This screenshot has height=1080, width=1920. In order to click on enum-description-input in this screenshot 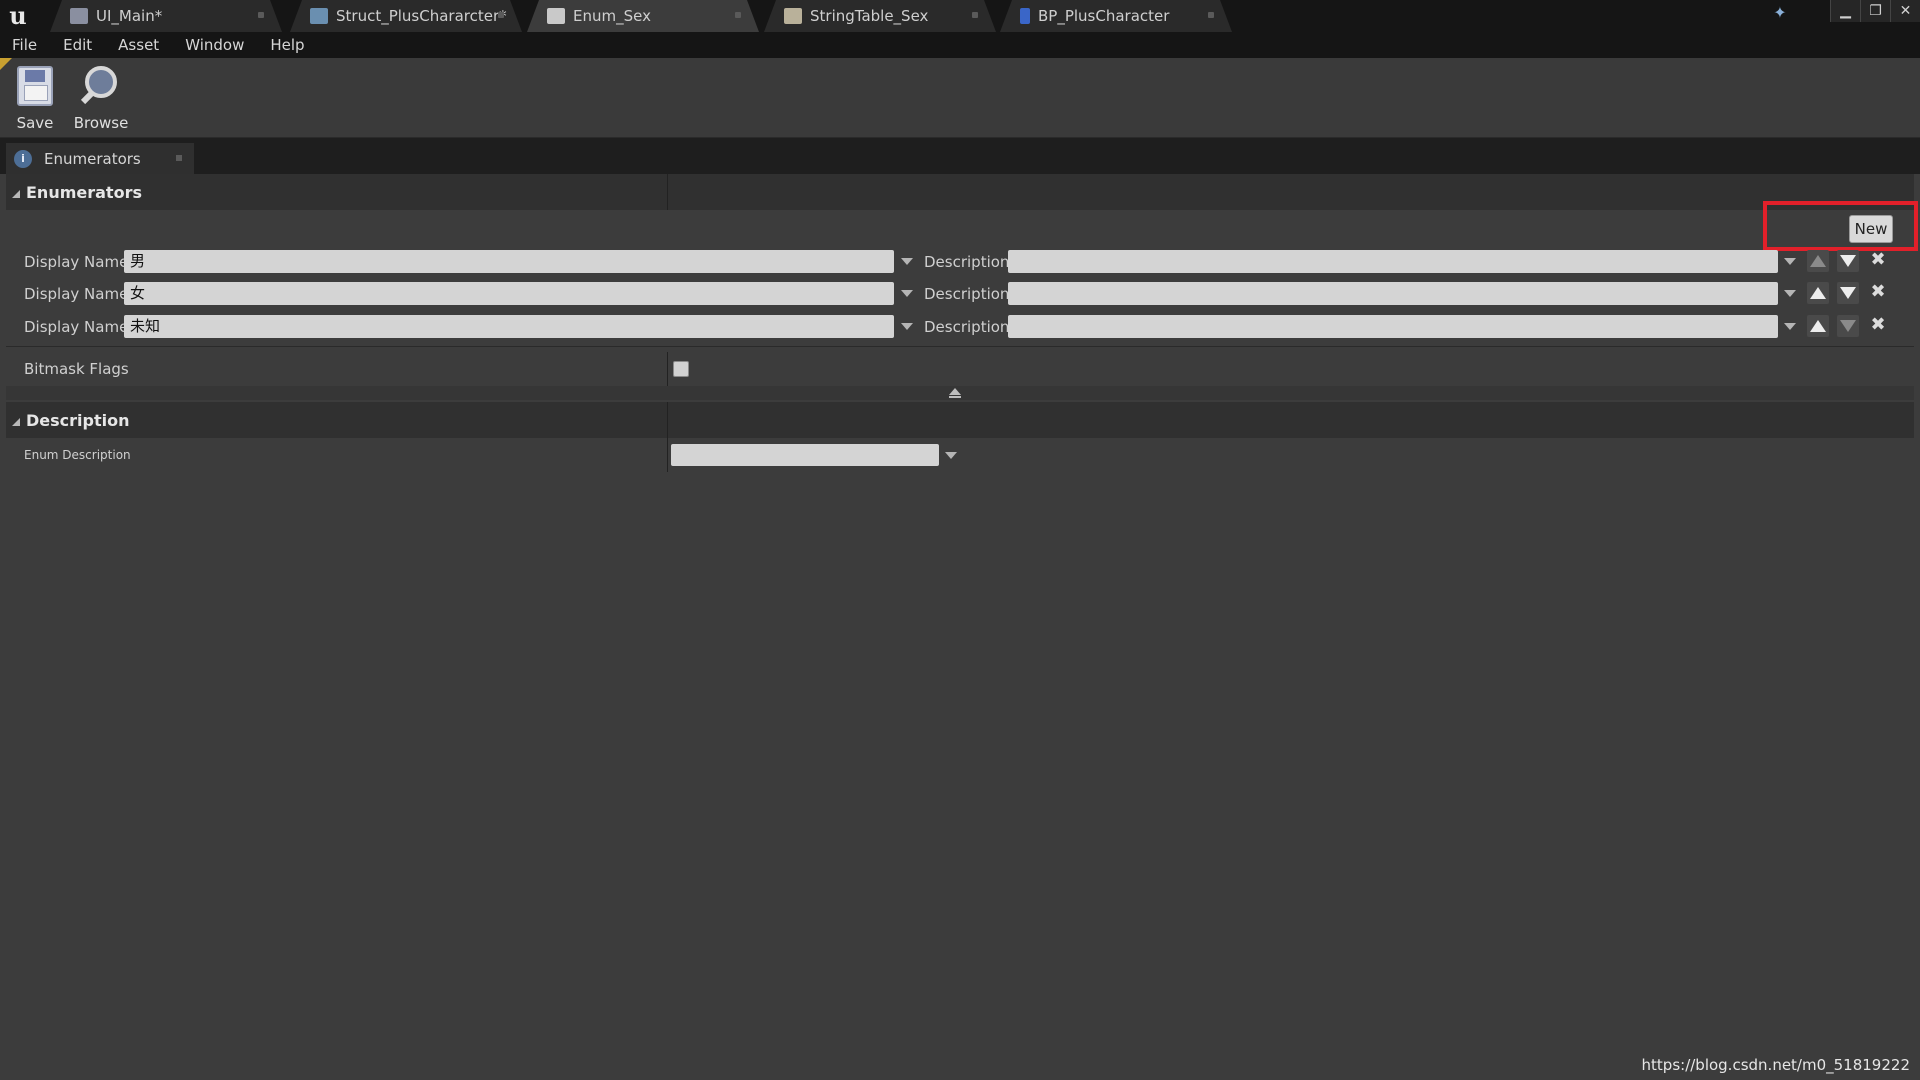, I will do `click(805, 455)`.